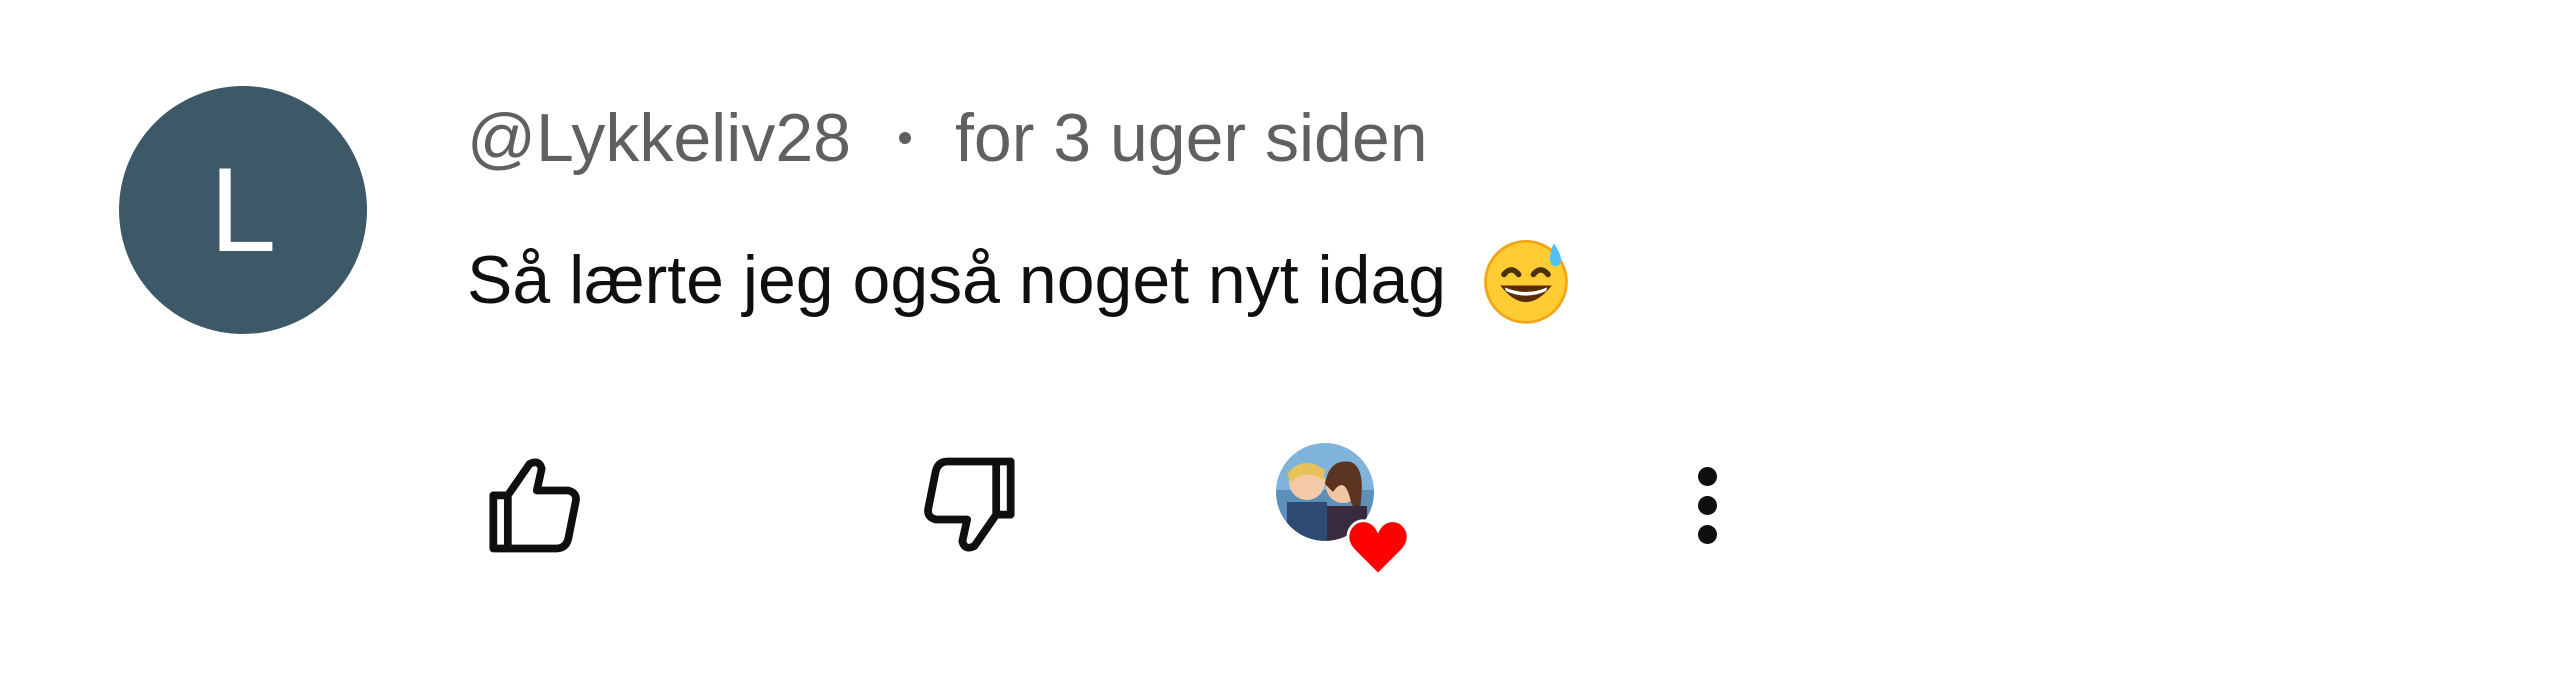 The height and width of the screenshot is (679, 2560). I want to click on comment-header: @Lykkeliv28 for 3 uger siden, so click(1513, 138).